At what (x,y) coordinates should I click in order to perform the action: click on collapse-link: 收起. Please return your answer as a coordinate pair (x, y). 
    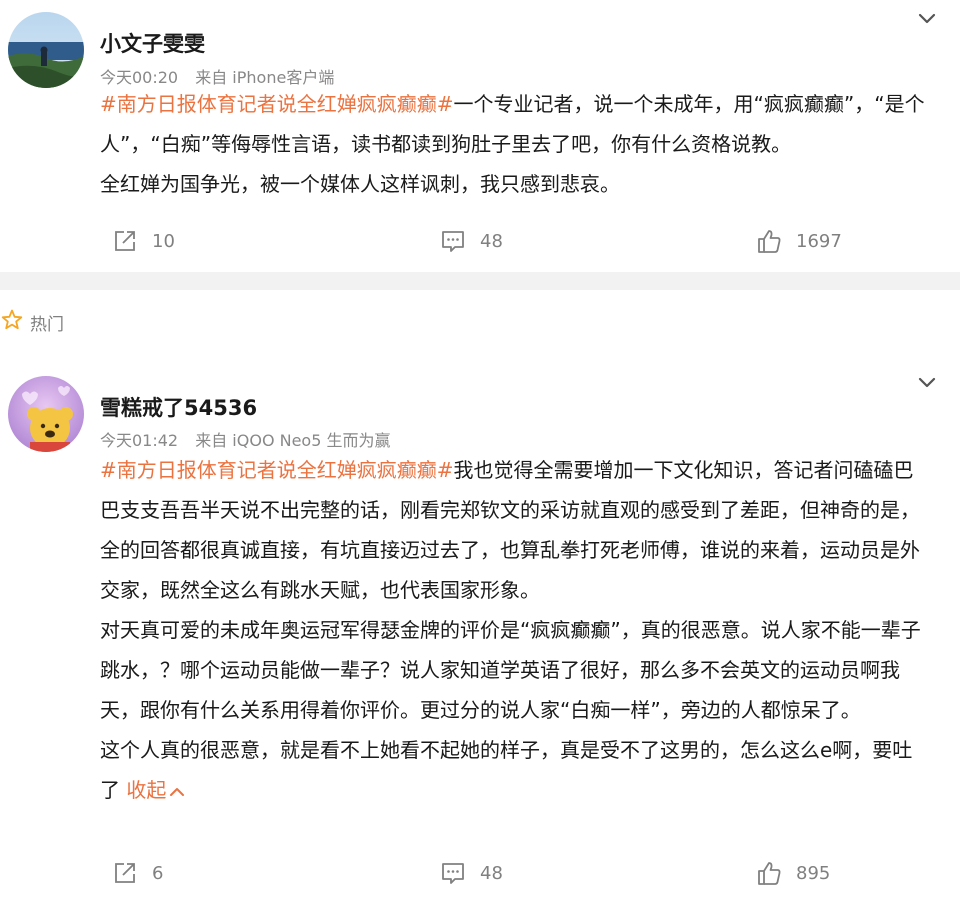
    Looking at the image, I should click on (155, 790).